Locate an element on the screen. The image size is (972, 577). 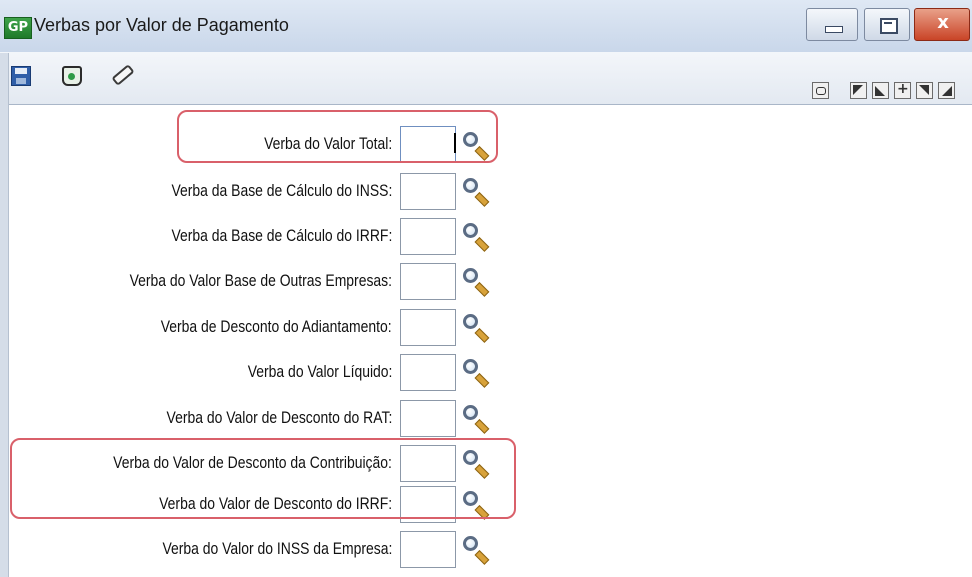
lookup-adiantamento-icon is located at coordinates (476, 328).